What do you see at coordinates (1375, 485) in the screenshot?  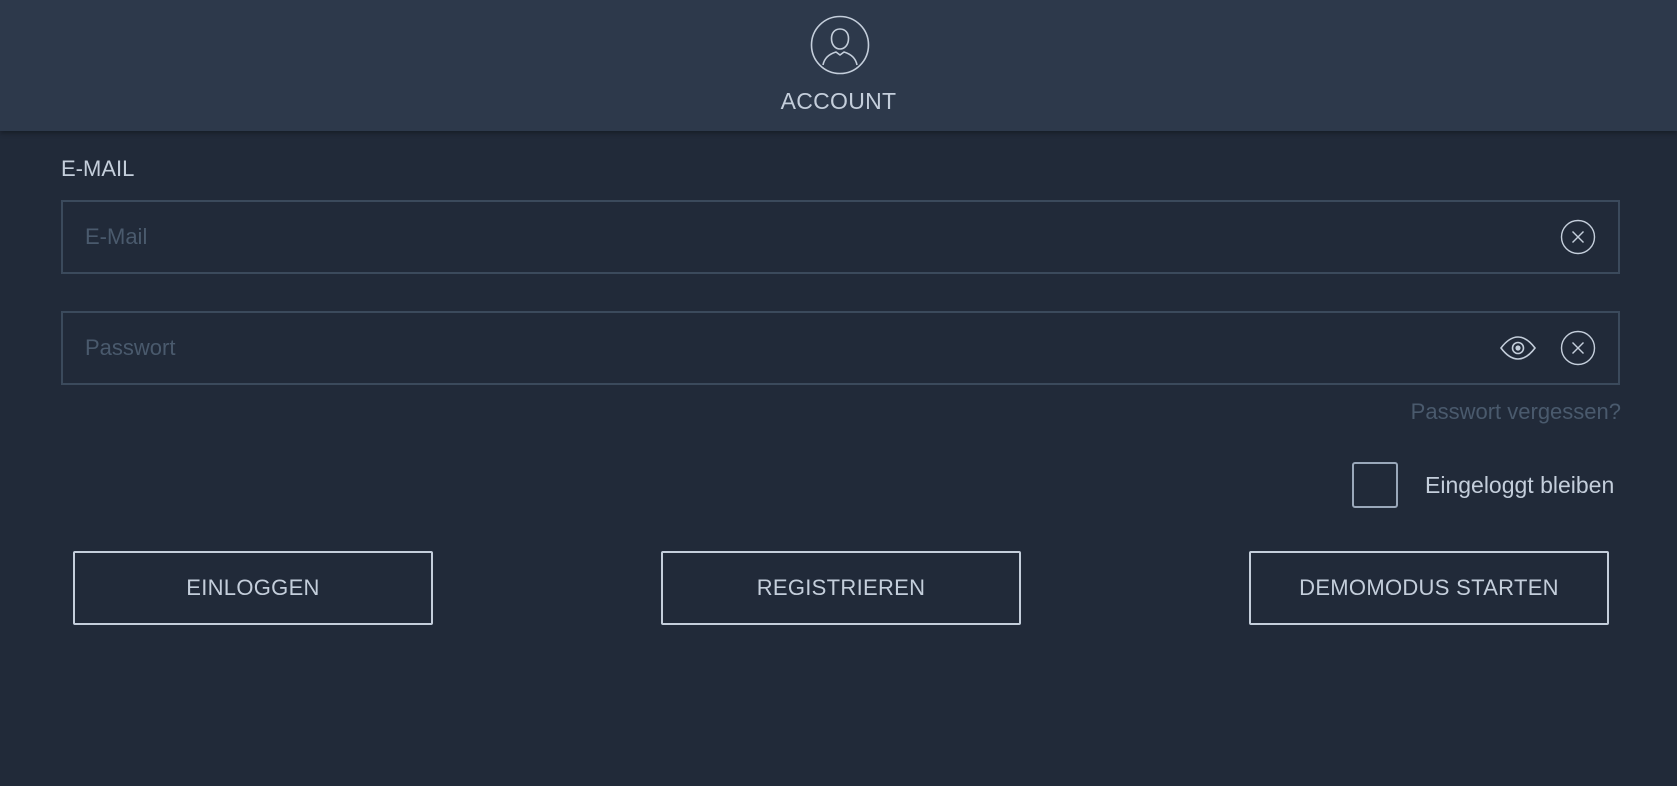 I see `stay-logged-in-checkbox` at bounding box center [1375, 485].